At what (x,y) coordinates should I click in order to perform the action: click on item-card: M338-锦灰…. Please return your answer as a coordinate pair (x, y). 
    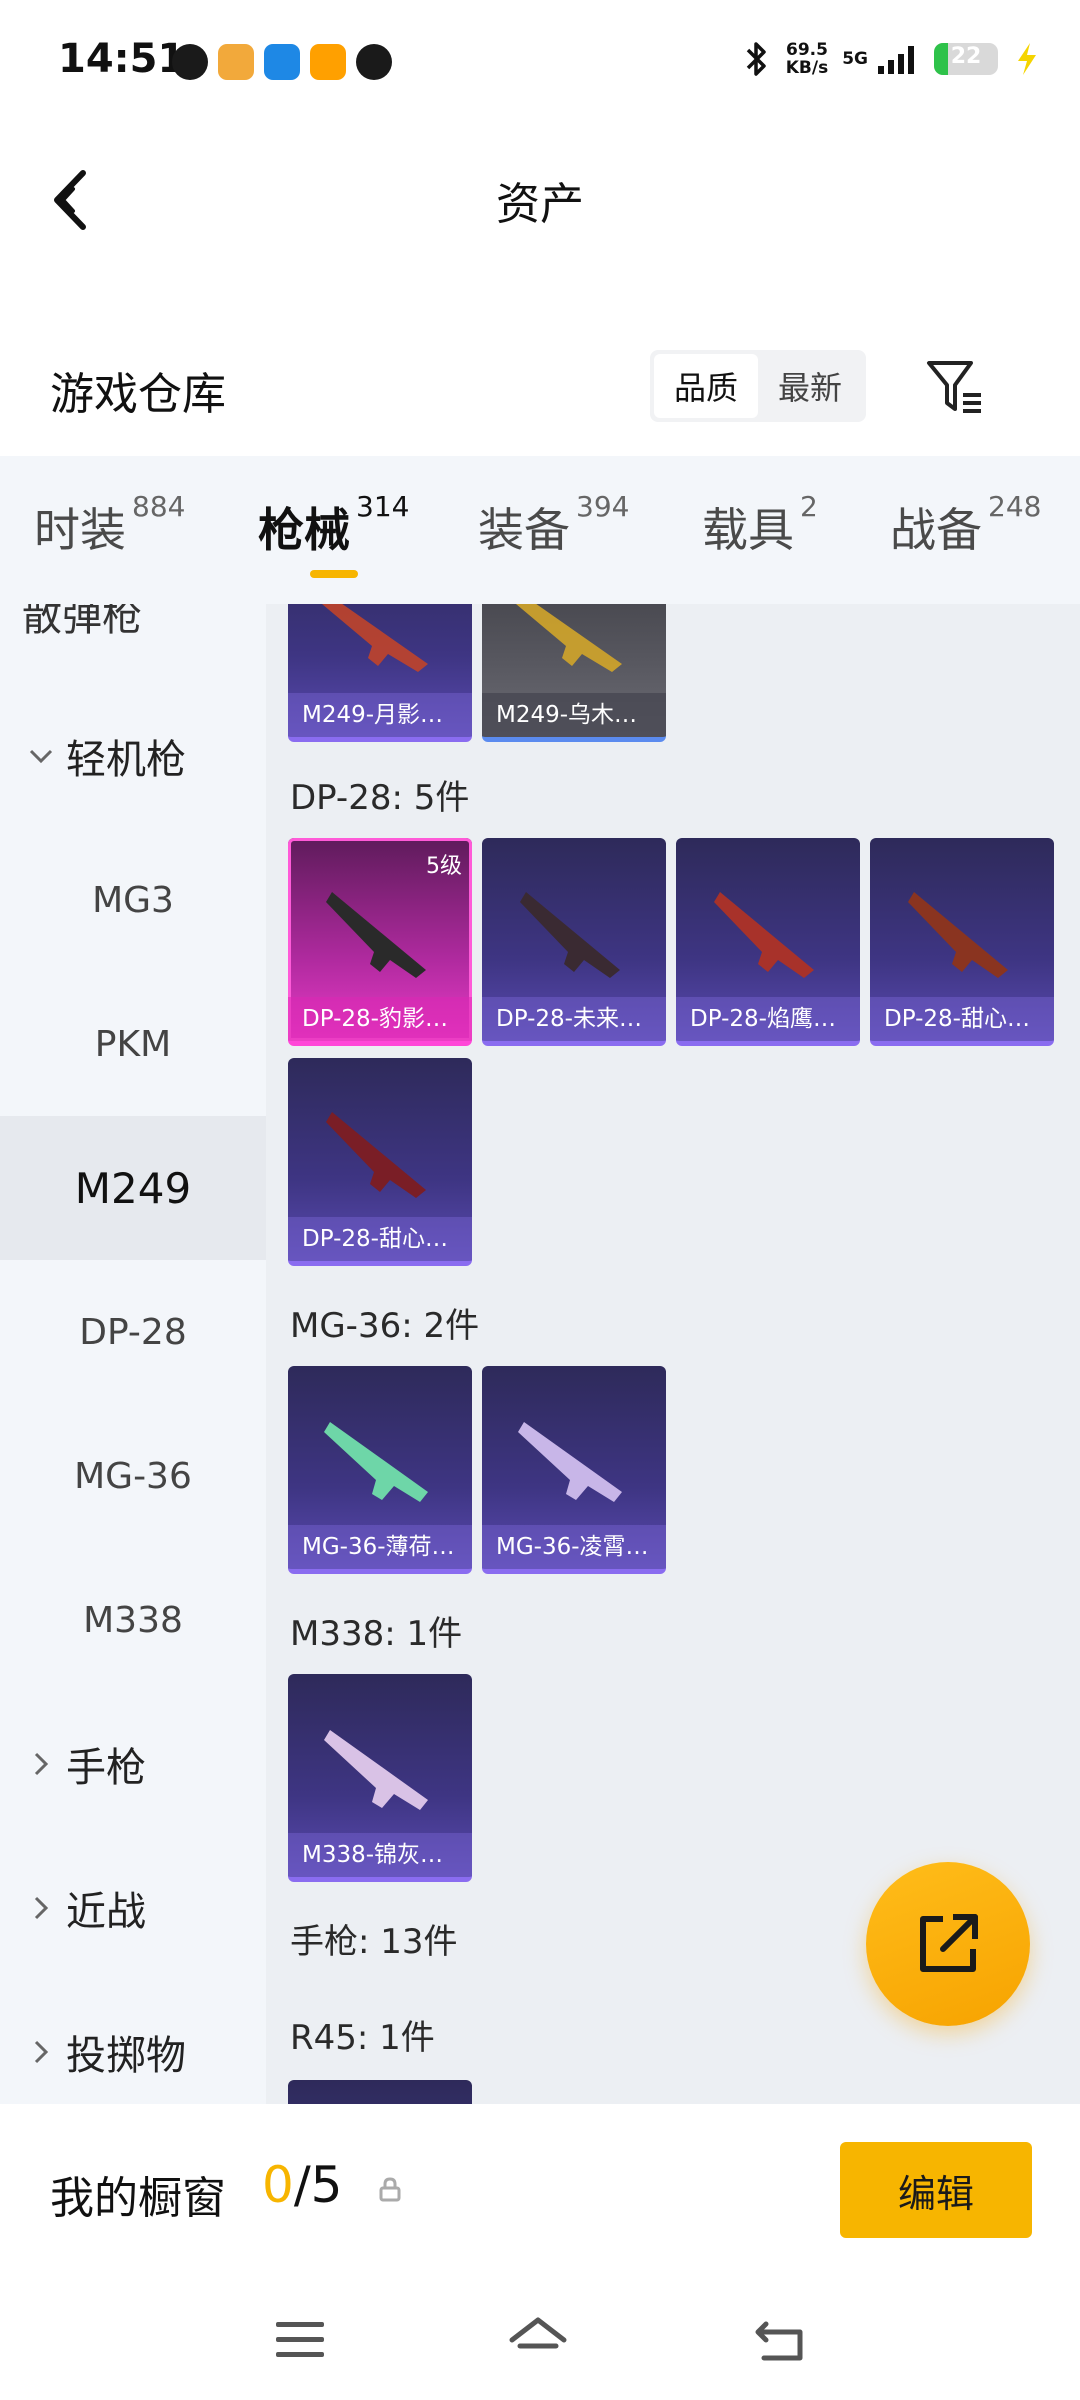
    Looking at the image, I should click on (380, 1778).